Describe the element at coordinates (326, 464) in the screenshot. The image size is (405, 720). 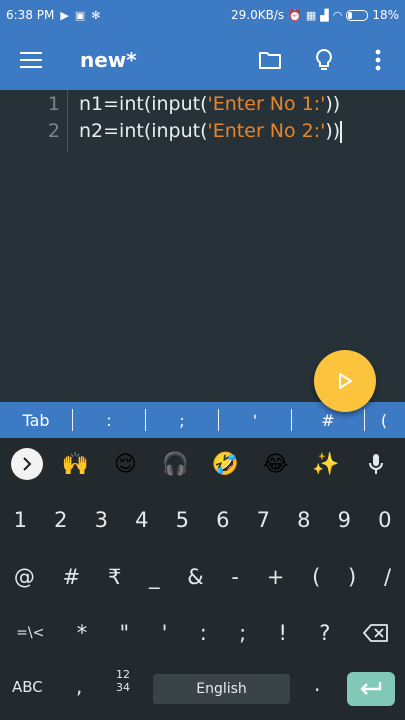
I see `emoji-key: ✨` at that location.